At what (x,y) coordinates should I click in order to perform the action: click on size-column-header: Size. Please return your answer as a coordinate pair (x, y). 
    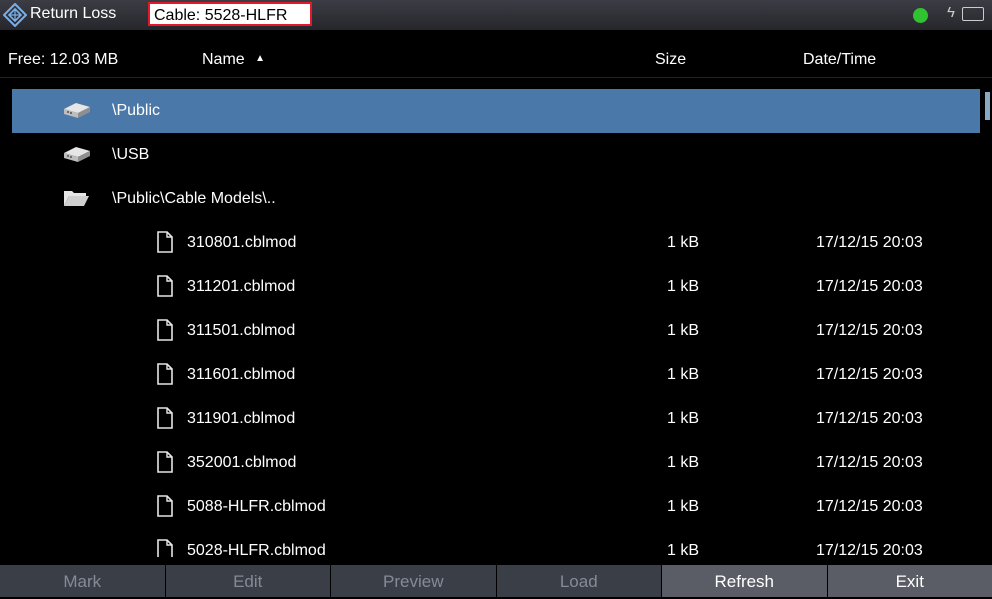
    Looking at the image, I should click on (670, 60).